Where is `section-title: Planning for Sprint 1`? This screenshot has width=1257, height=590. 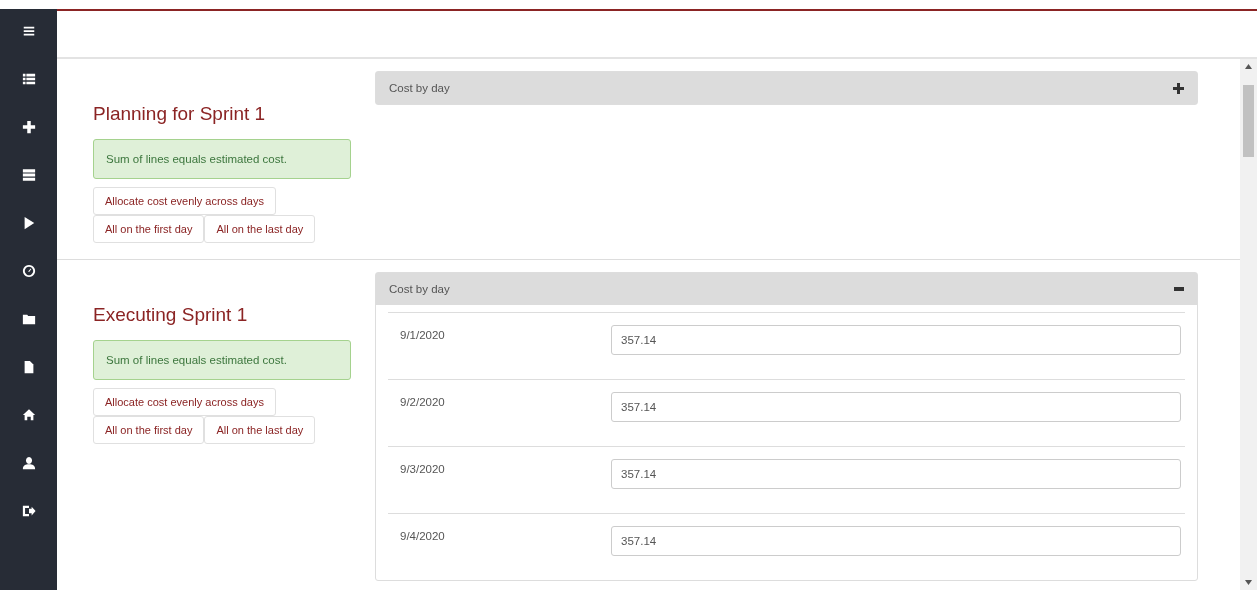
section-title: Planning for Sprint 1 is located at coordinates (180, 114).